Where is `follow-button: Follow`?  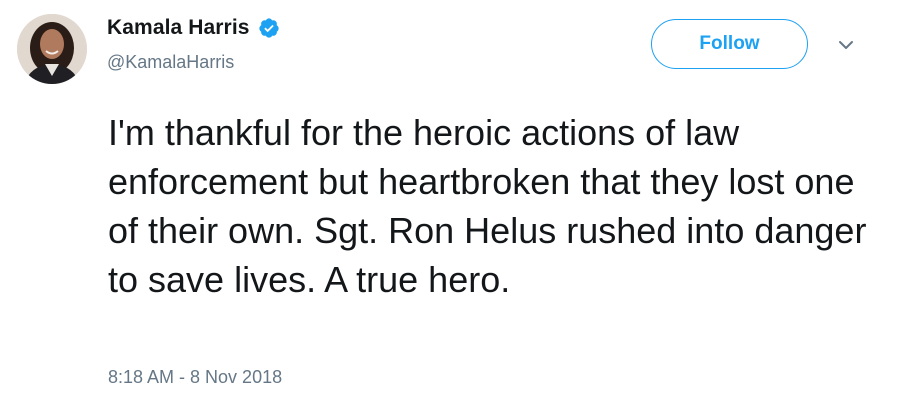 follow-button: Follow is located at coordinates (729, 44).